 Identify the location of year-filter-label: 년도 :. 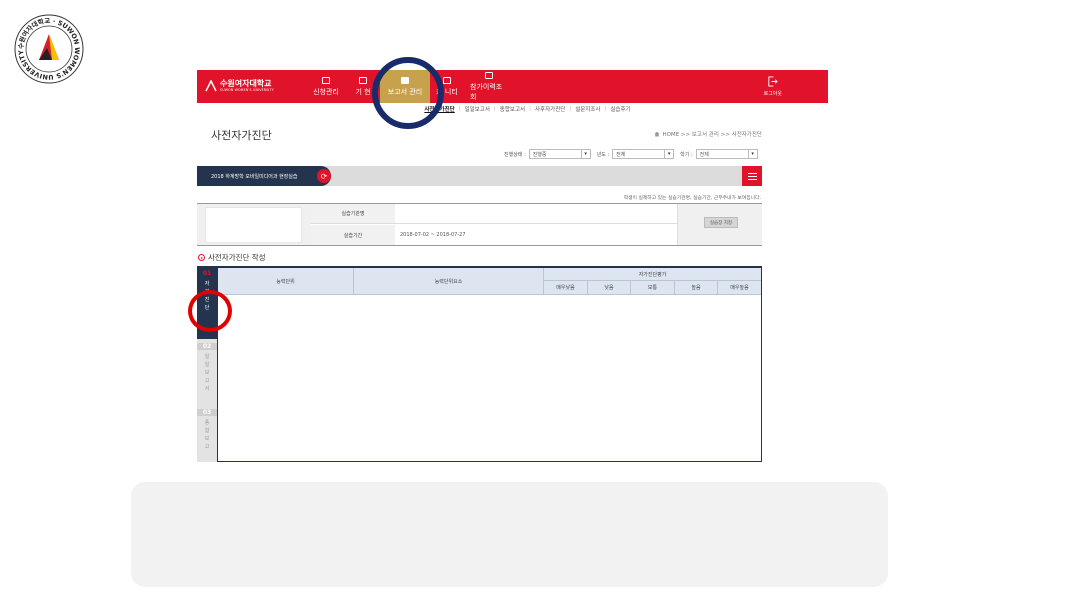
(603, 154).